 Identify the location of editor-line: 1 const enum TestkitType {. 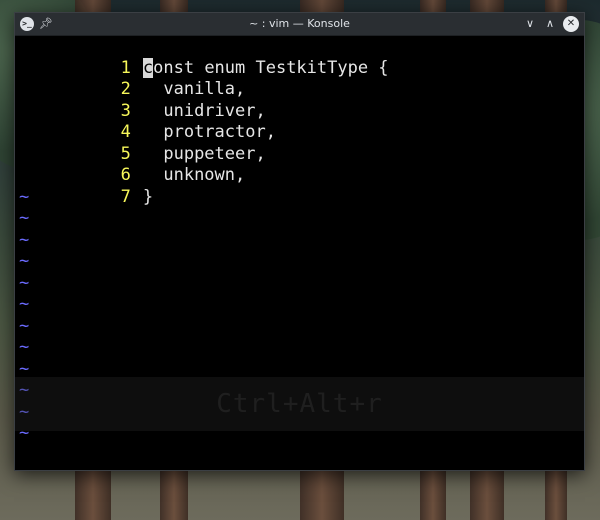
(202, 57).